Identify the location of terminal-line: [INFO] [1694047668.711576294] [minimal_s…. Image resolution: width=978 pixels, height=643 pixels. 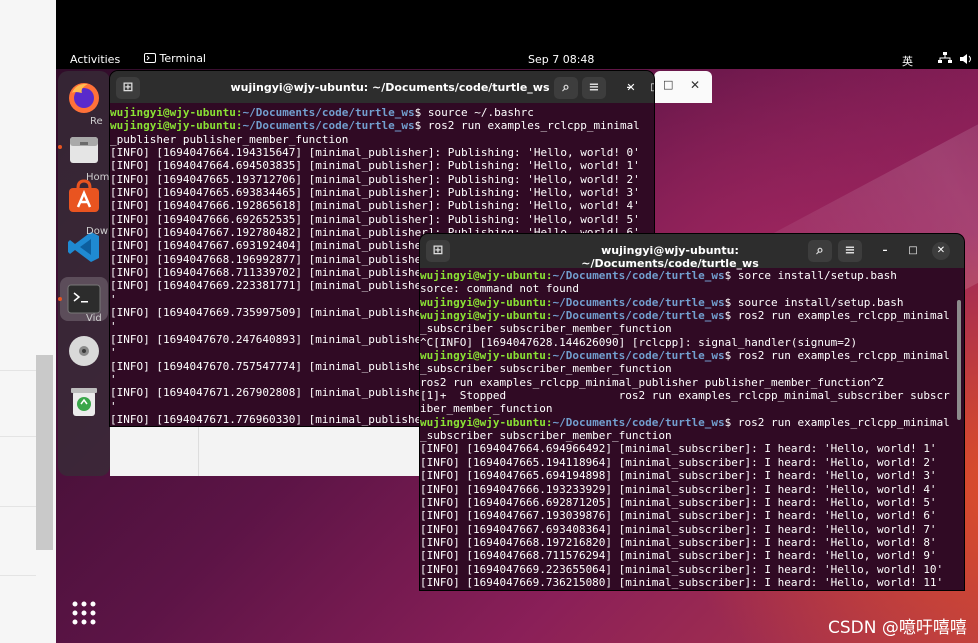
(678, 556).